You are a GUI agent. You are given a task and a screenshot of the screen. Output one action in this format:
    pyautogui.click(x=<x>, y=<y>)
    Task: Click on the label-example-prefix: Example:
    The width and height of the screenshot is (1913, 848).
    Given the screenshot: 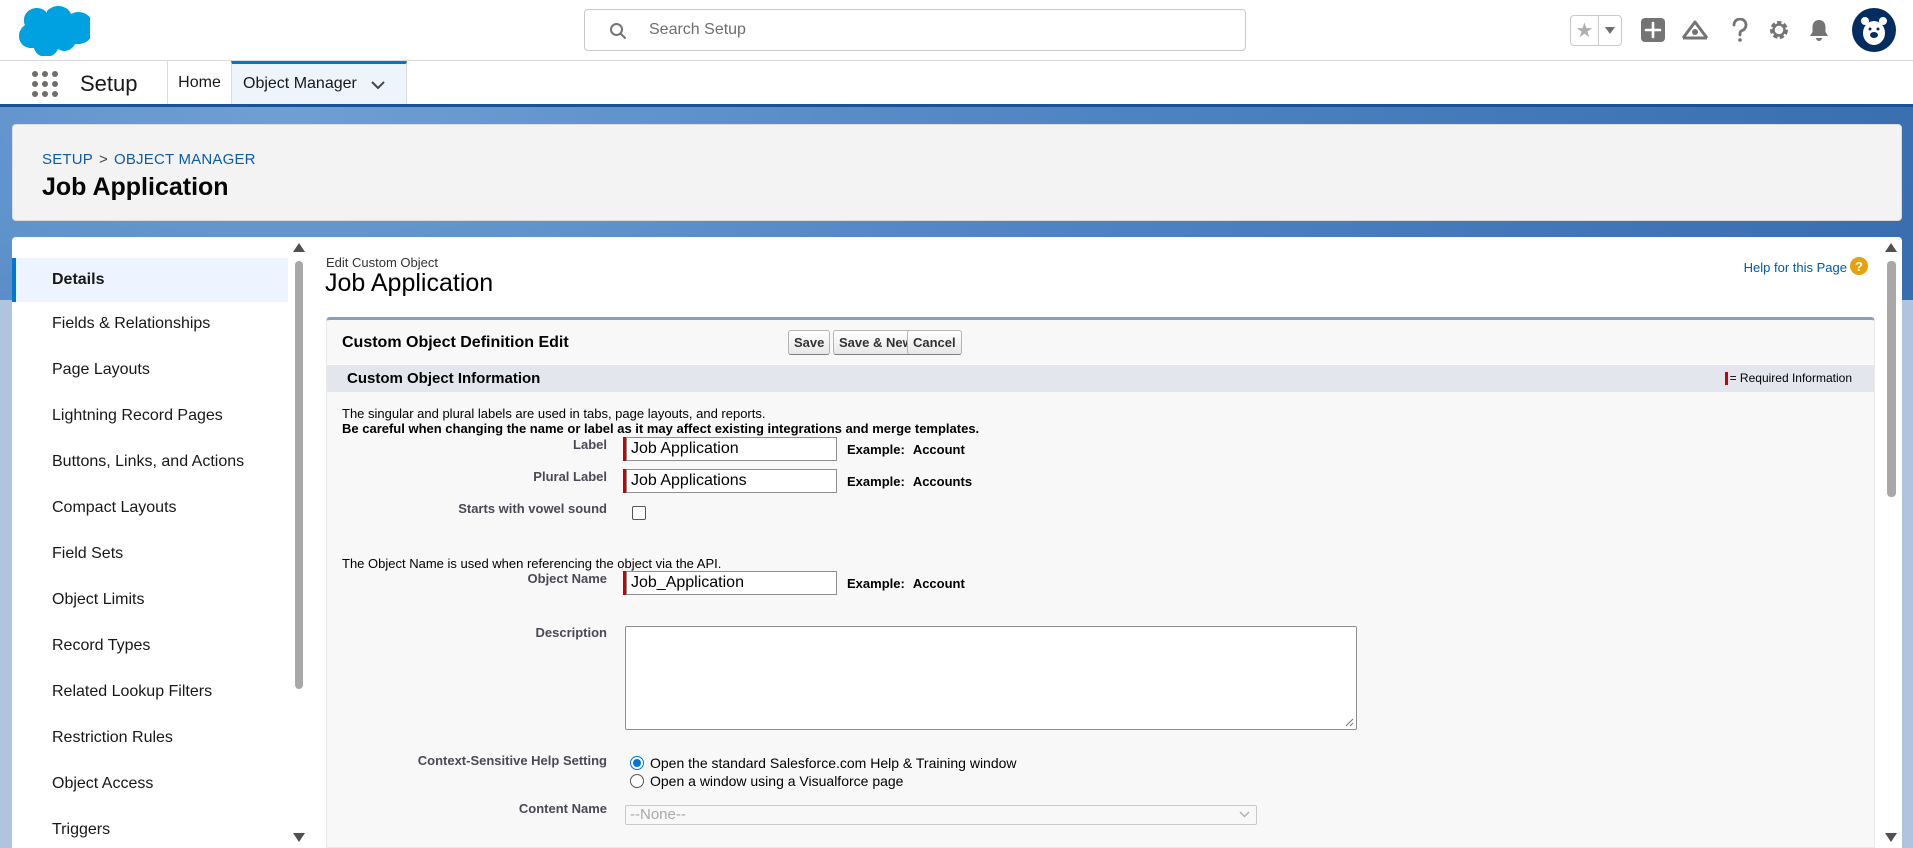 What is the action you would take?
    pyautogui.click(x=876, y=449)
    